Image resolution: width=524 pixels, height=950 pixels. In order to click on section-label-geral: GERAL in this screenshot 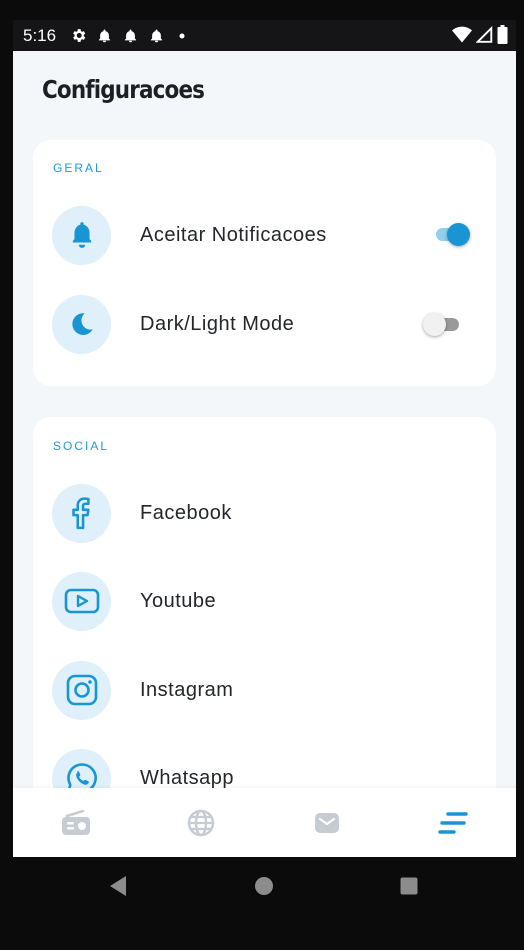, I will do `click(78, 168)`.